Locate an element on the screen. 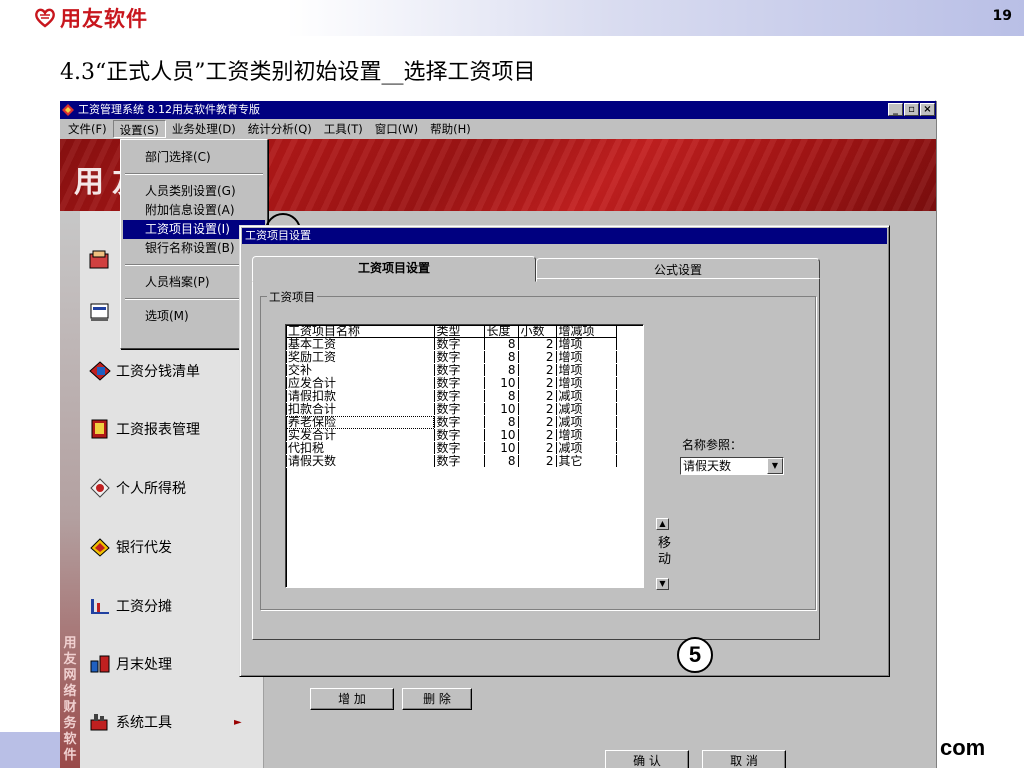 The width and height of the screenshot is (1024, 768). delete-button: 删 除 is located at coordinates (437, 699).